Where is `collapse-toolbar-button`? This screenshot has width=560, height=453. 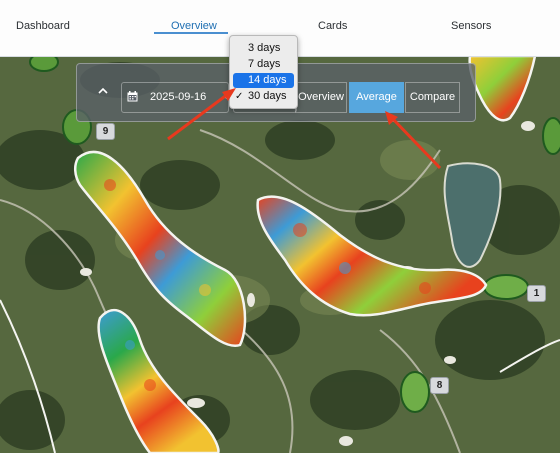 collapse-toolbar-button is located at coordinates (103, 92).